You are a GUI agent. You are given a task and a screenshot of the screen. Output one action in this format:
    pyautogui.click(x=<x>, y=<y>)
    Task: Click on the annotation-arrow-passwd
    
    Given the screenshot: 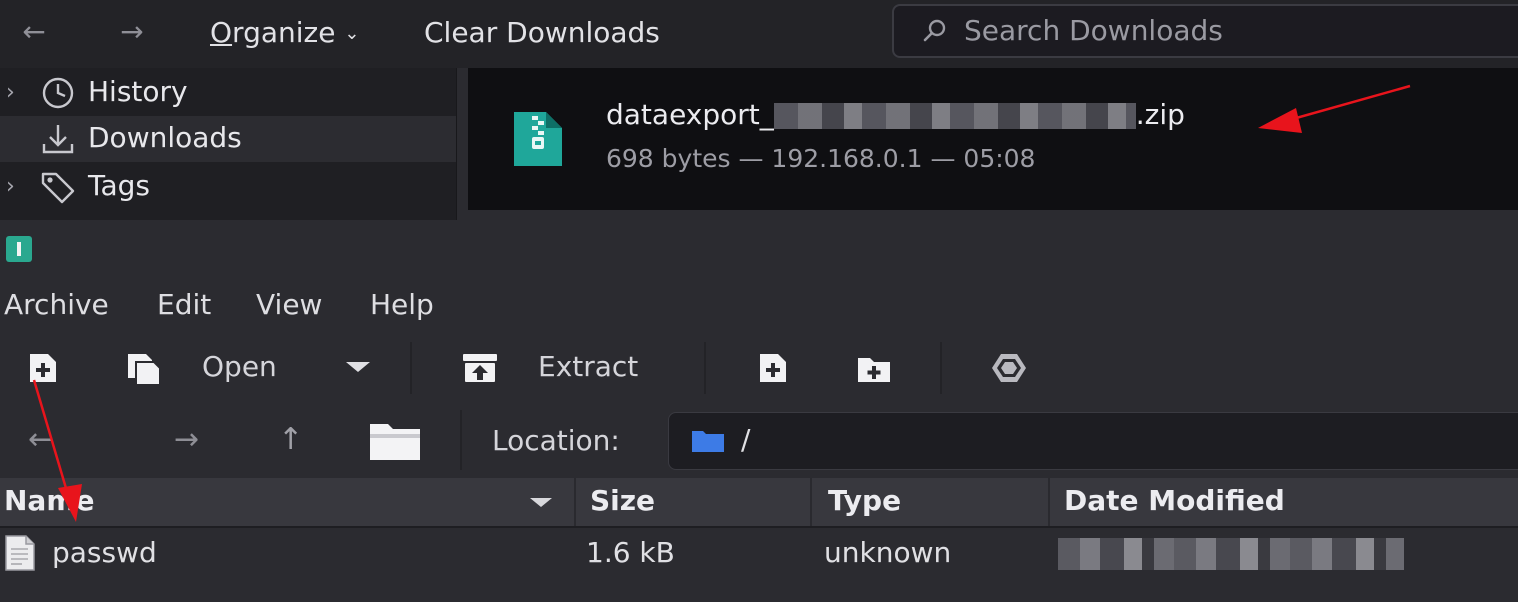 What is the action you would take?
    pyautogui.click(x=57, y=450)
    